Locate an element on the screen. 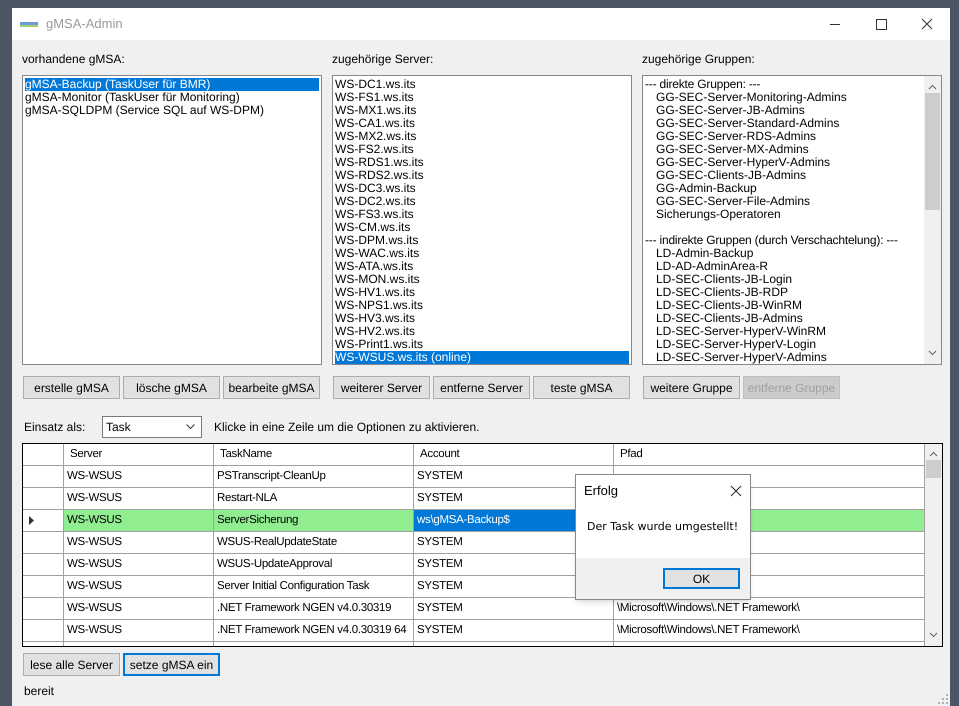 The width and height of the screenshot is (959, 706). column-header: TaskName is located at coordinates (314, 454).